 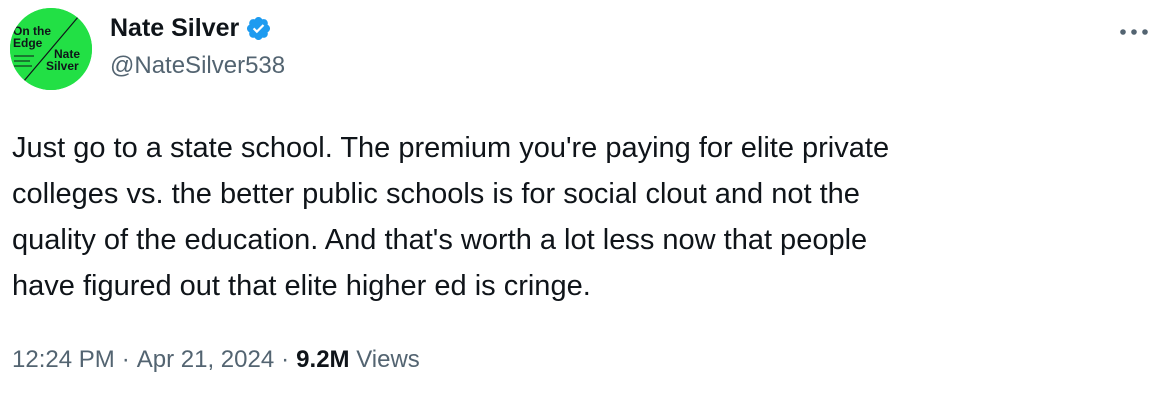 I want to click on avatar-image: On the Edge Nate Silver, so click(x=51, y=49).